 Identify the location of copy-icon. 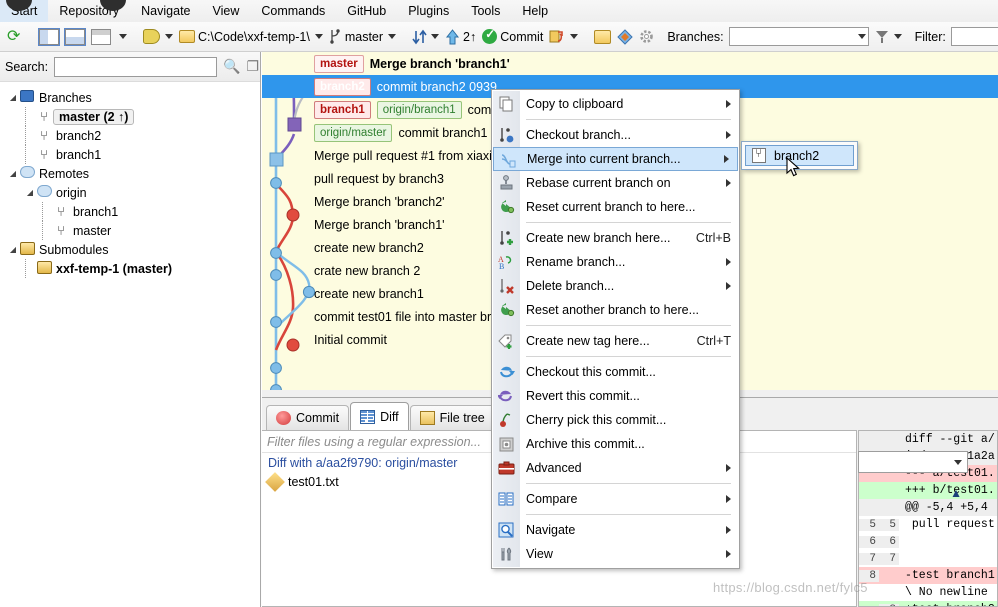
(253, 67).